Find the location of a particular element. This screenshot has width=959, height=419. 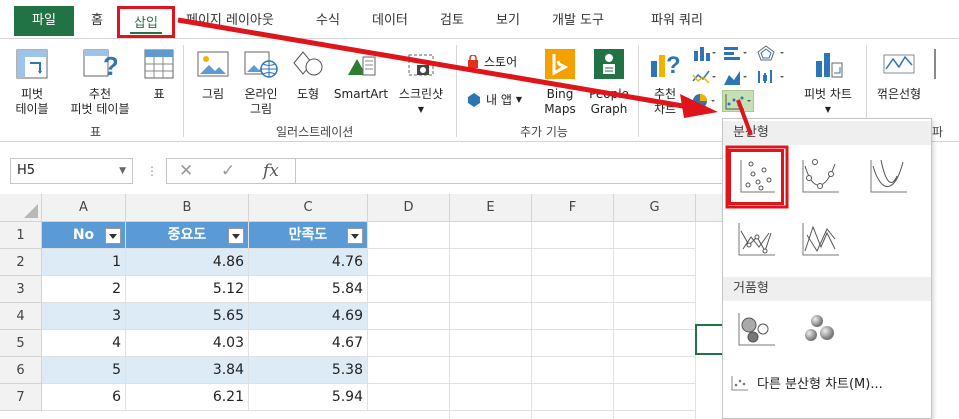

table-cell: 2 is located at coordinates (84, 289).